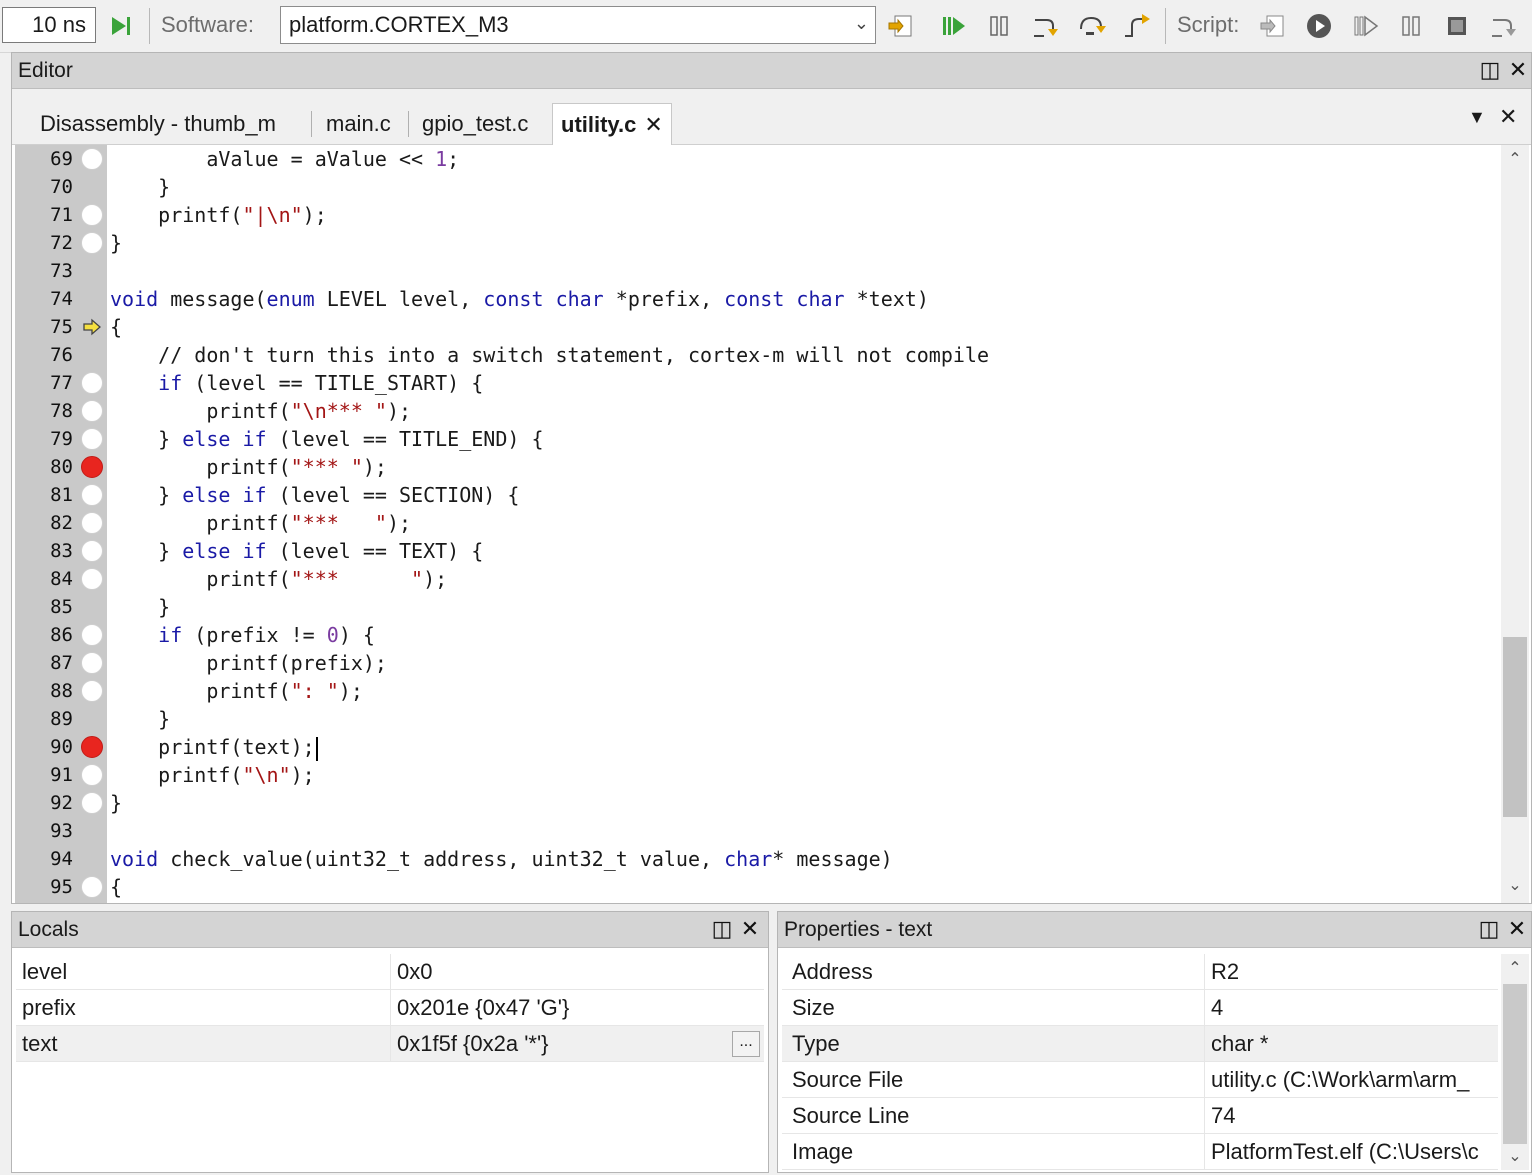 The height and width of the screenshot is (1175, 1532). Describe the element at coordinates (757, 579) in the screenshot. I see `code-line: 84 printf("*** ");` at that location.